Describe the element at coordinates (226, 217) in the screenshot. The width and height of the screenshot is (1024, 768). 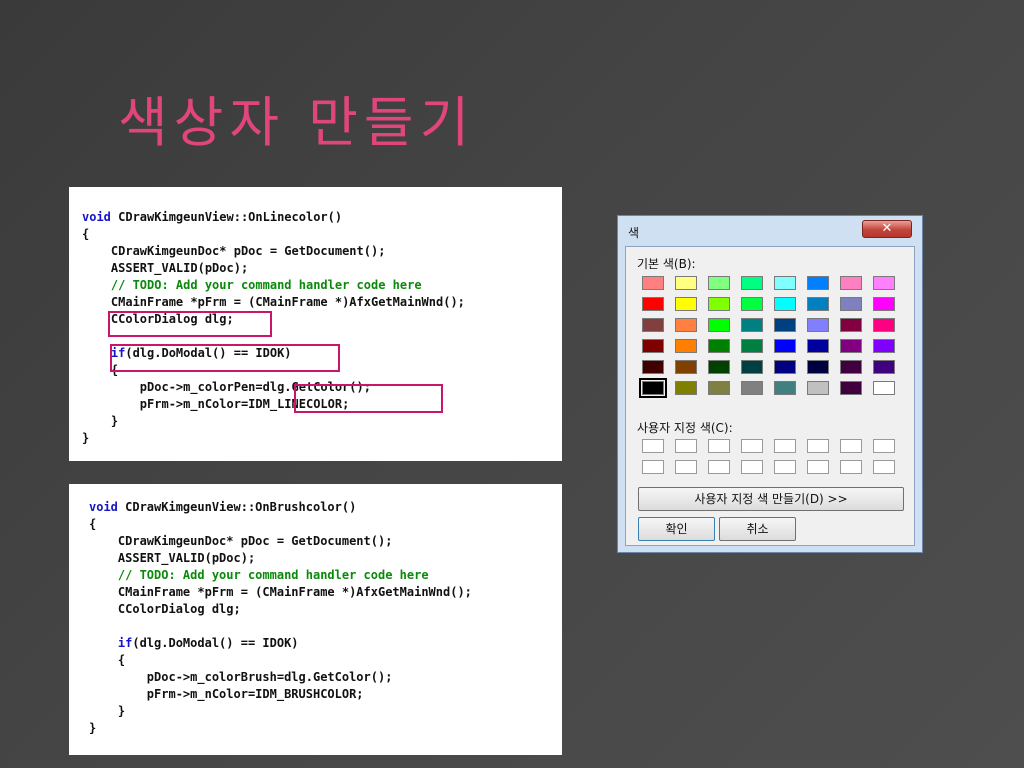
I see `code-text: CDrawKimgeunView::OnLinecolor()` at that location.